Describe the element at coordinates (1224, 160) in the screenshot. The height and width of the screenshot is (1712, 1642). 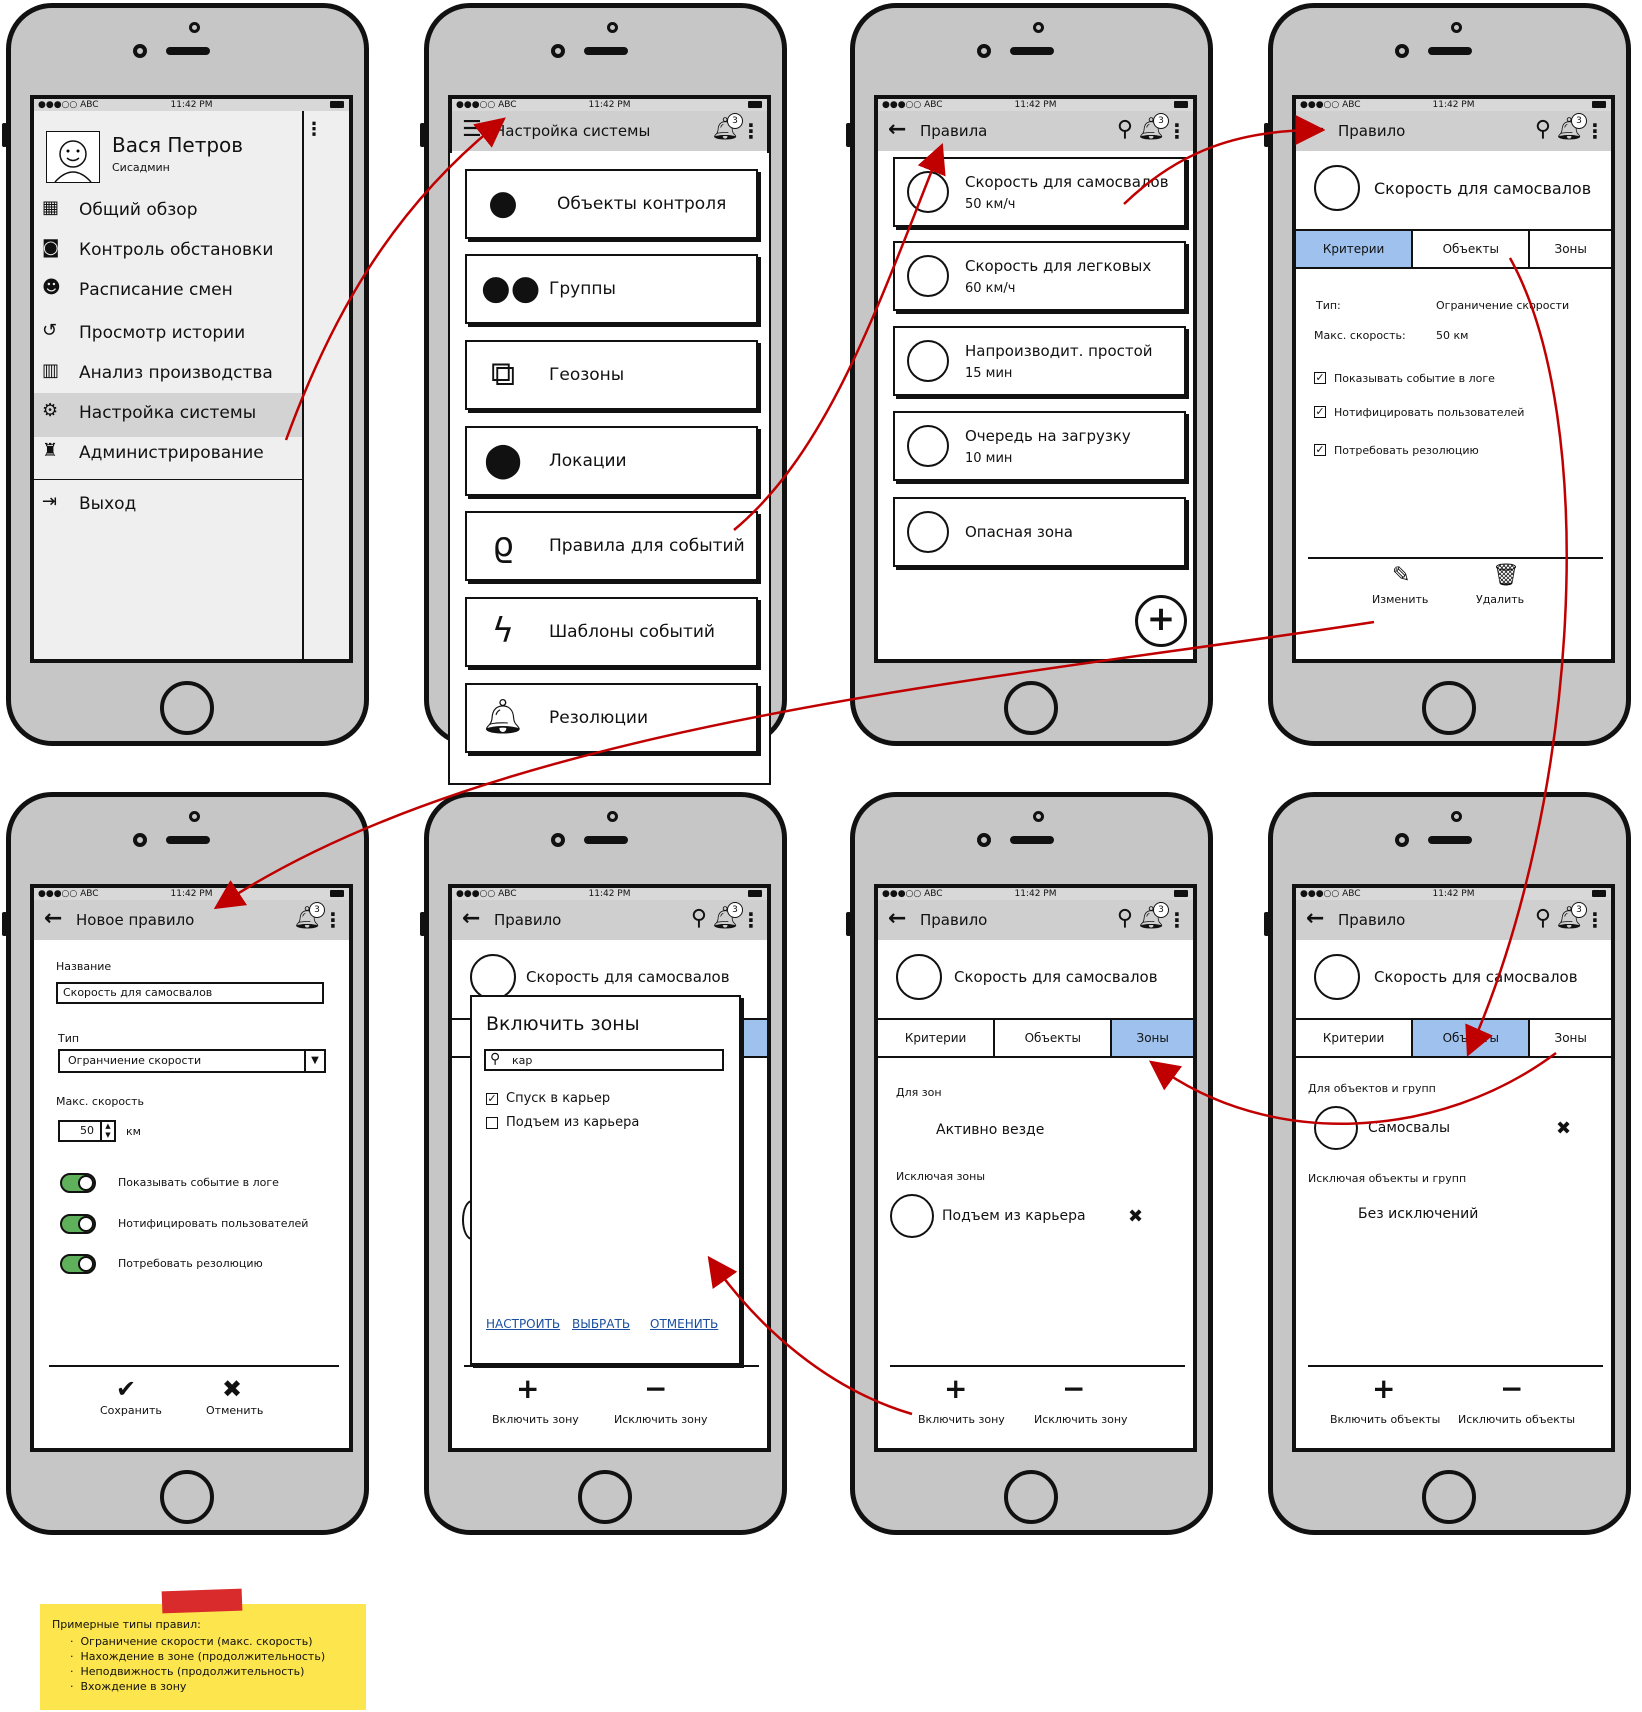
I see `arrow-rules-to-details` at that location.